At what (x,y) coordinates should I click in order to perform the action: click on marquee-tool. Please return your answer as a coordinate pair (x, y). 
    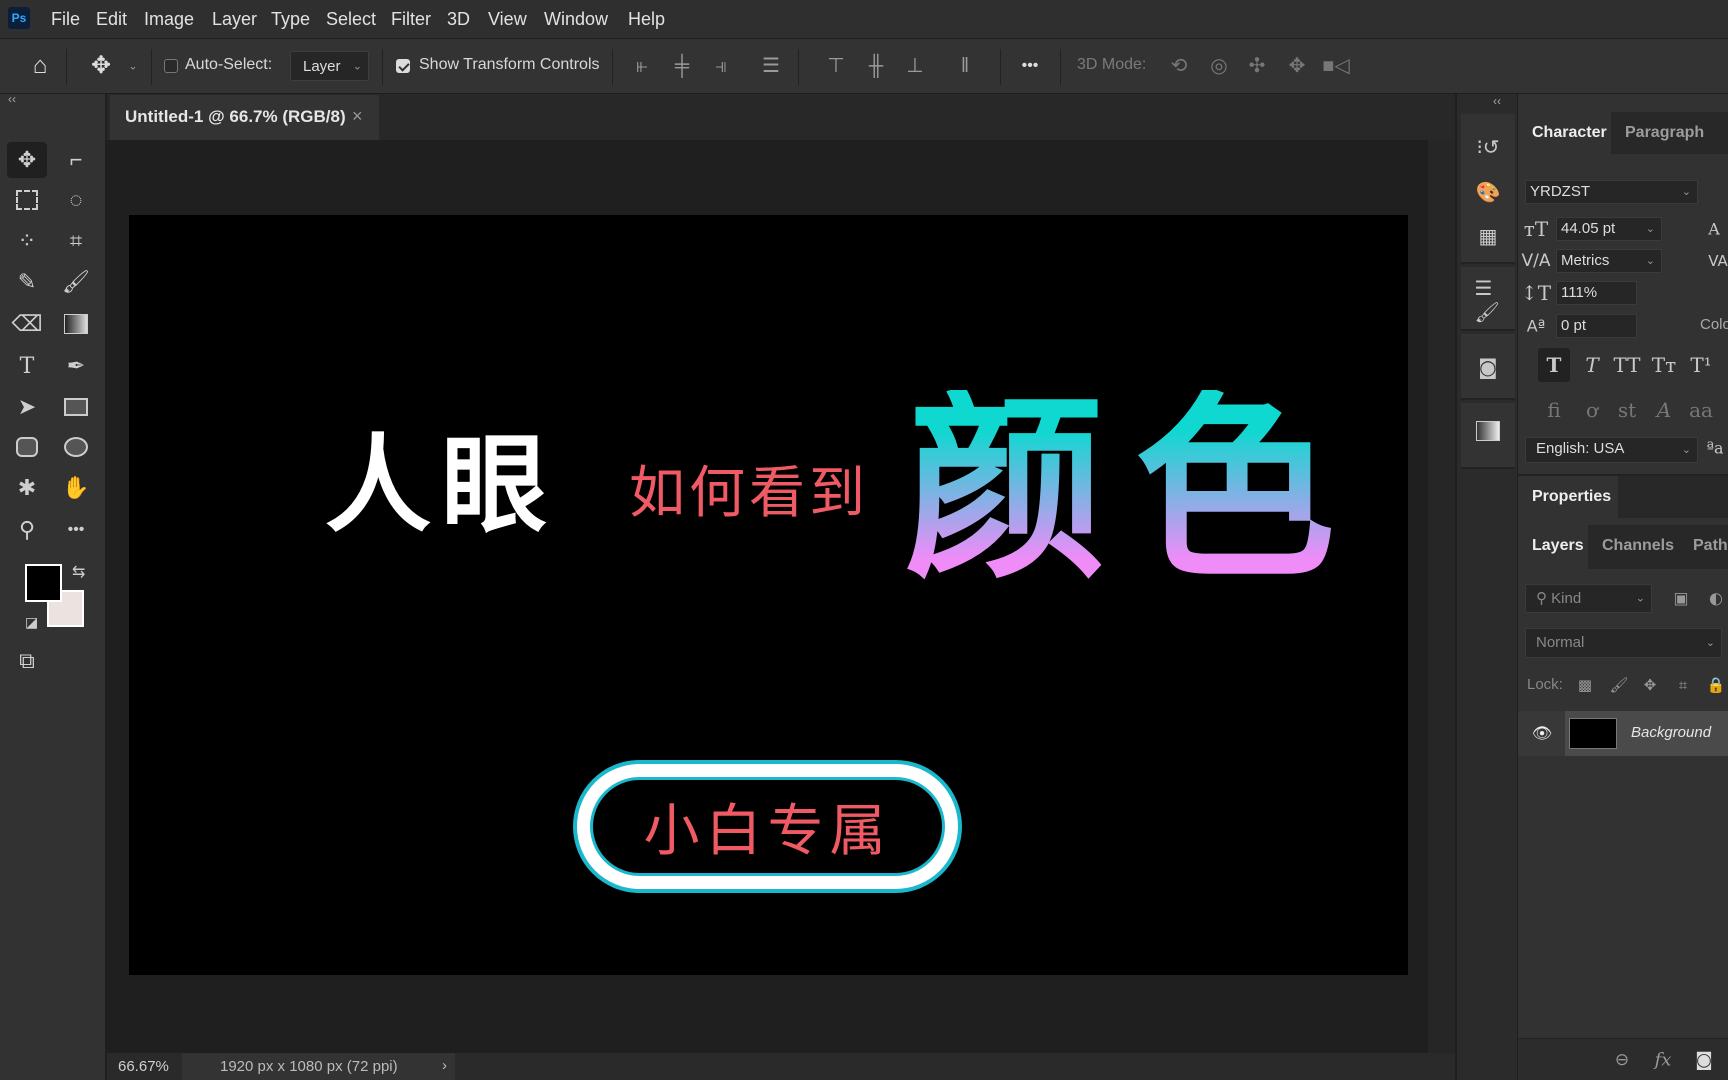
    Looking at the image, I should click on (27, 200).